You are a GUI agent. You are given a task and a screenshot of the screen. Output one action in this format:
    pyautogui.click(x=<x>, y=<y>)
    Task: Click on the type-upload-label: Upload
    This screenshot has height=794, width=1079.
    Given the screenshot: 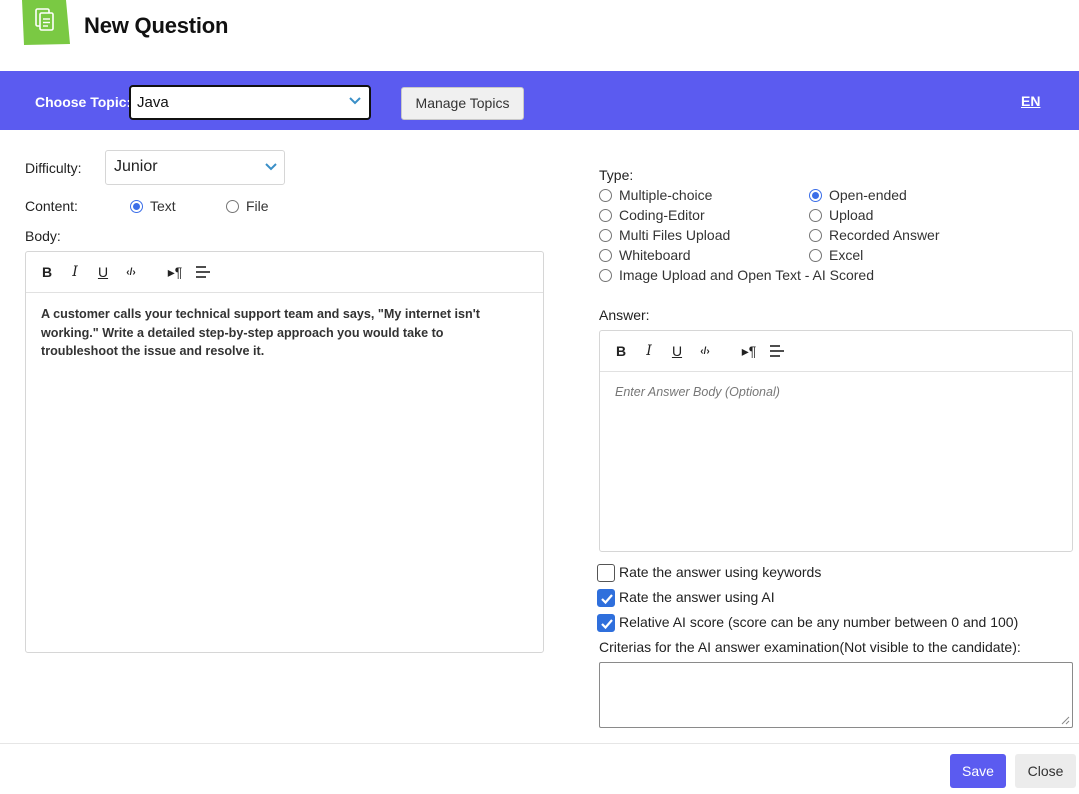 What is the action you would take?
    pyautogui.click(x=851, y=215)
    